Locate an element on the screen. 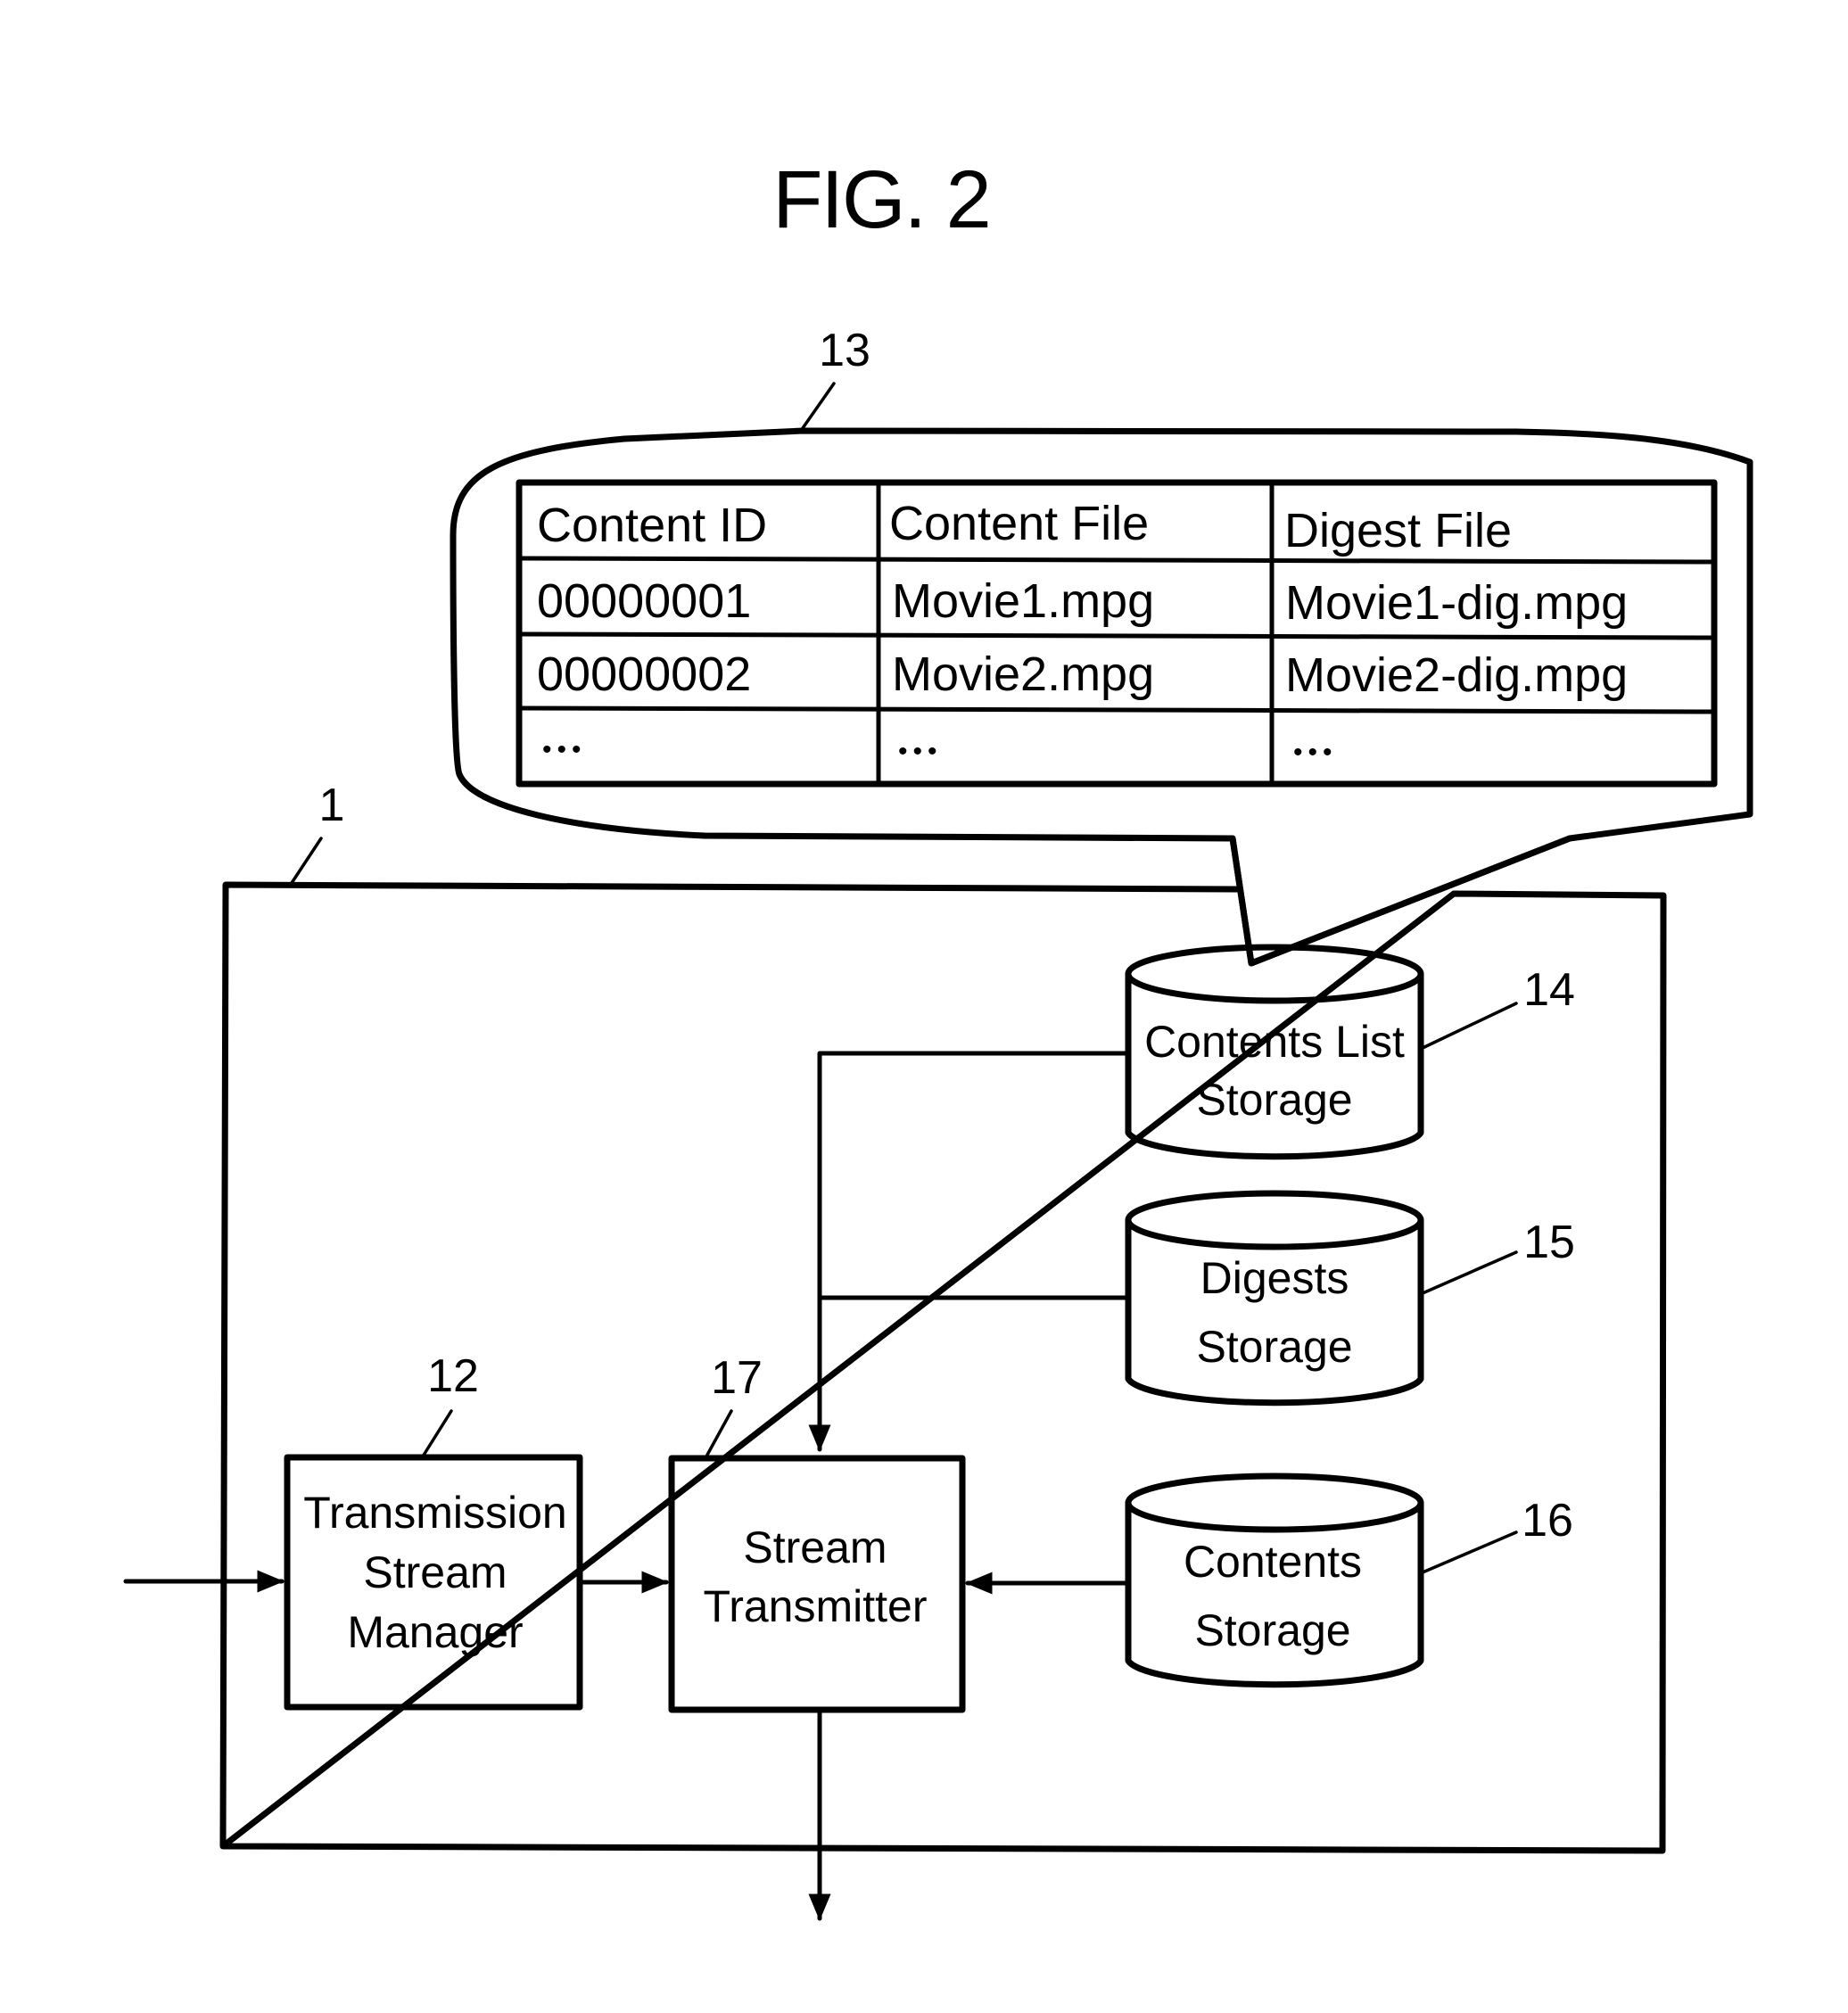 The image size is (1848, 2013). ref-label-16: 16 is located at coordinates (1547, 1521).